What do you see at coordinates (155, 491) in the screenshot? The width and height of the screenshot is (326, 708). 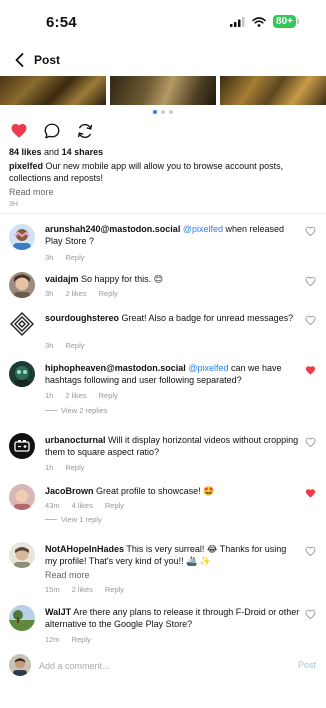 I see `comment-body: Great profile to showcase! 🤩` at bounding box center [155, 491].